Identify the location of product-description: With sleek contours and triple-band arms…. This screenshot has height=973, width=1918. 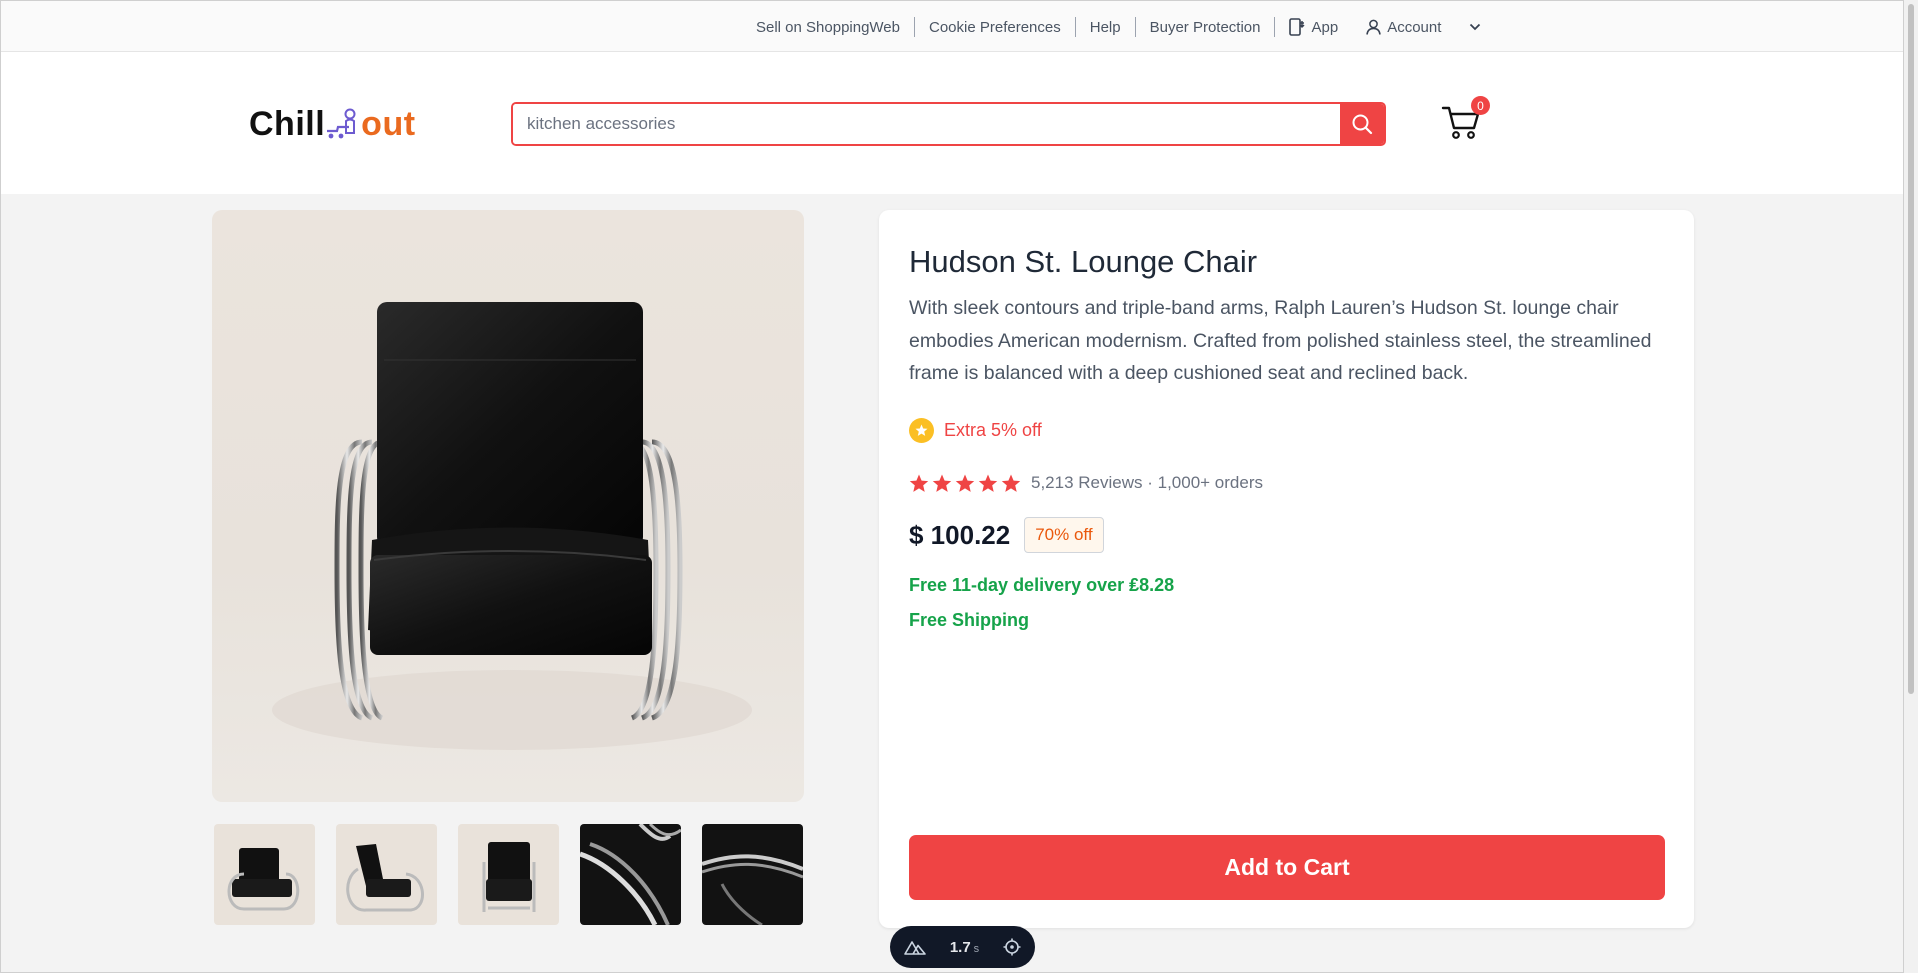
(1280, 340).